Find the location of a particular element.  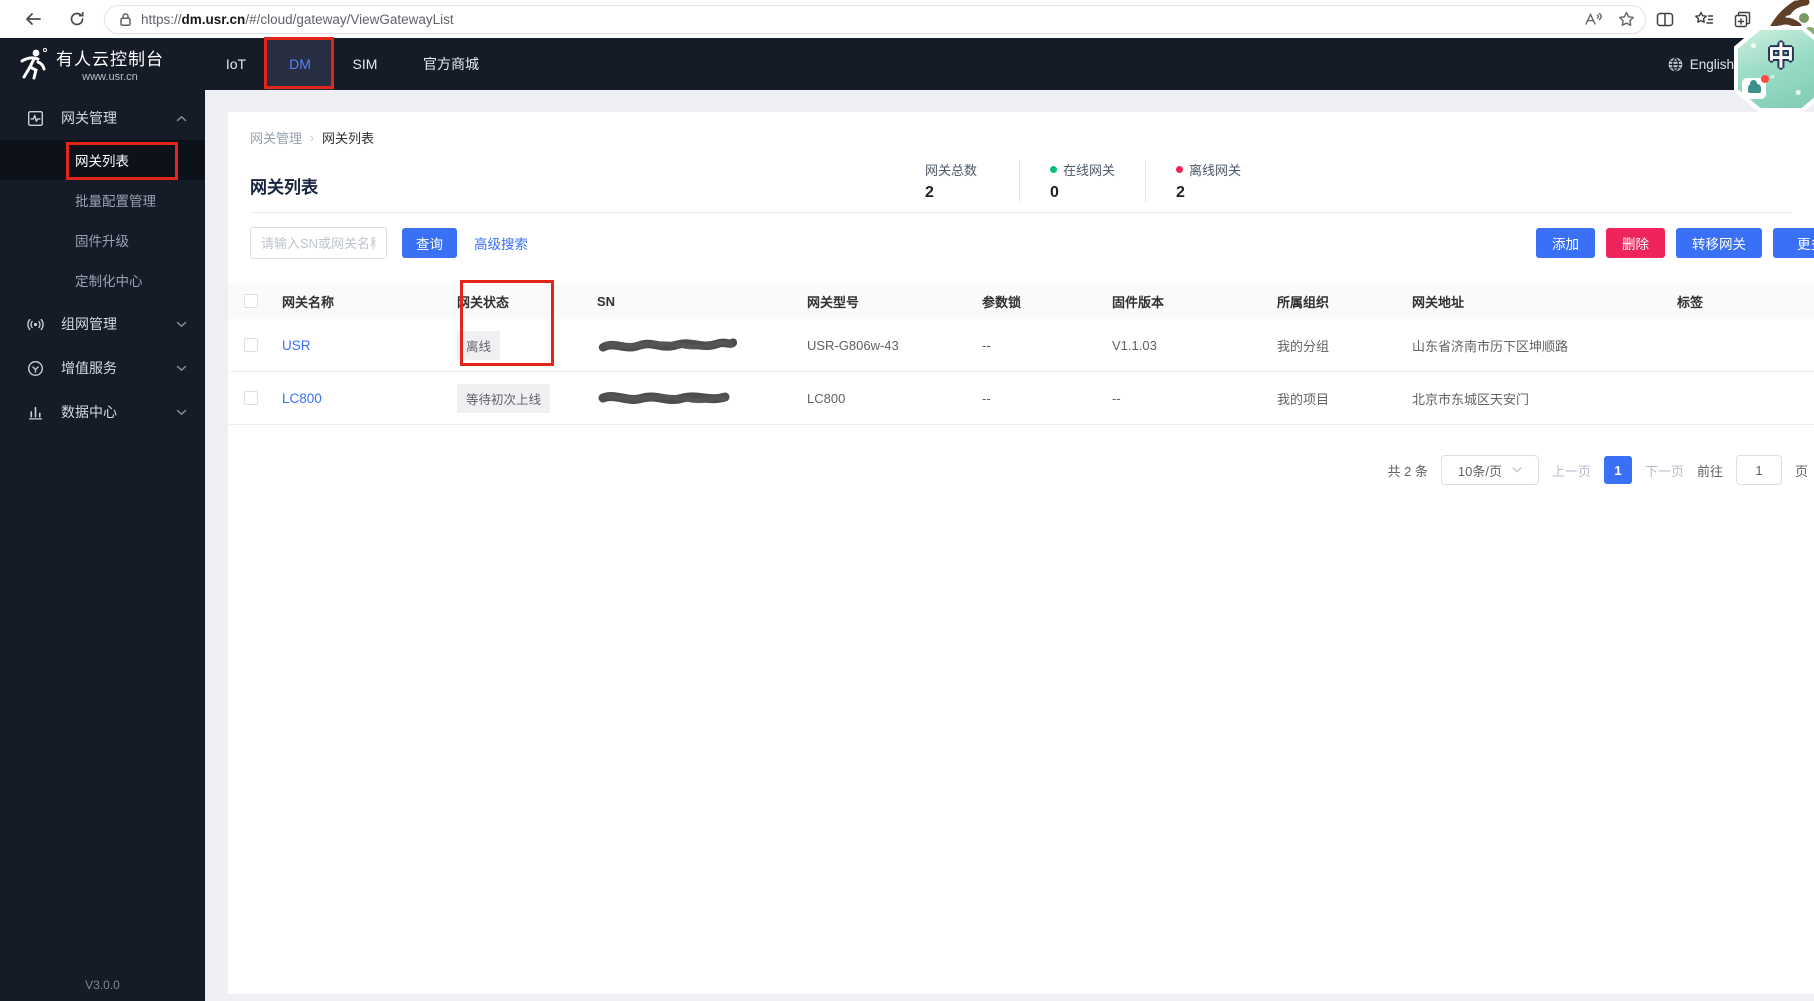

tab-dm: DM is located at coordinates (300, 64).